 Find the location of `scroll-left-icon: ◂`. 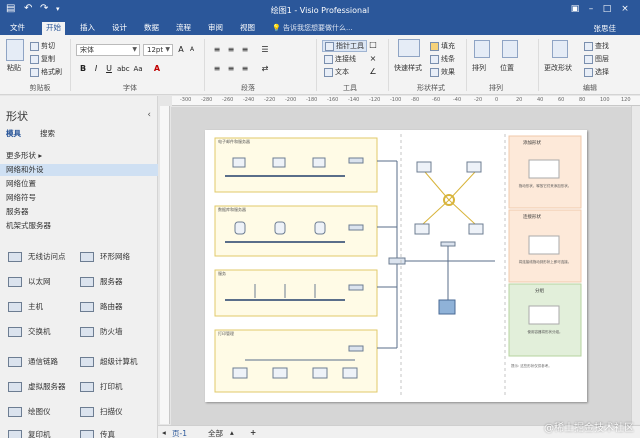

scroll-left-icon: ◂ is located at coordinates (164, 432).